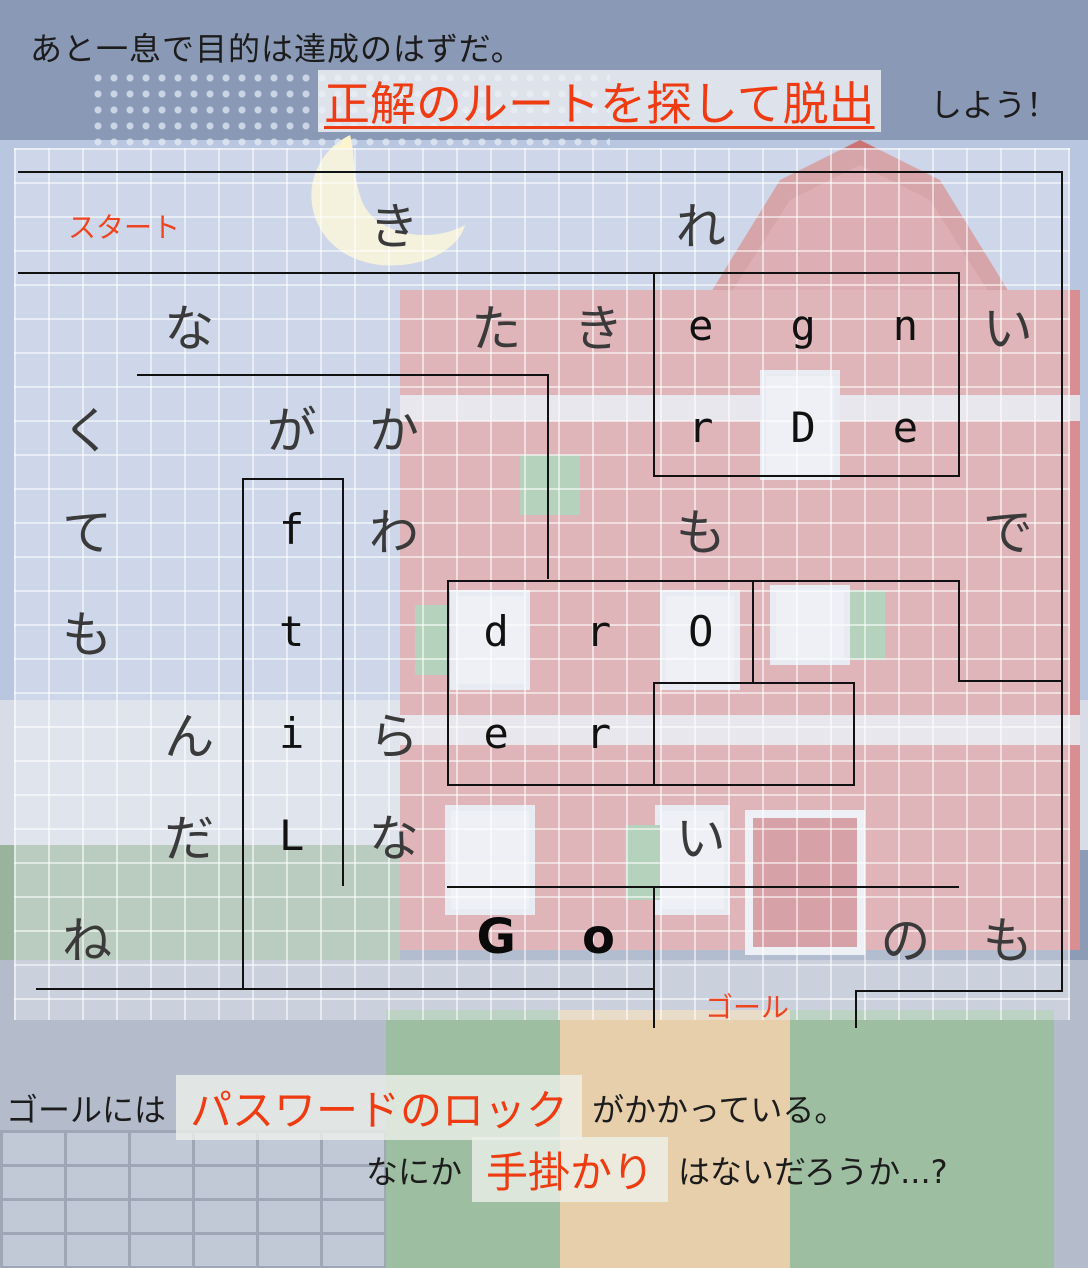  Describe the element at coordinates (598, 631) in the screenshot. I see `maze-cell-r4-c5: r` at that location.